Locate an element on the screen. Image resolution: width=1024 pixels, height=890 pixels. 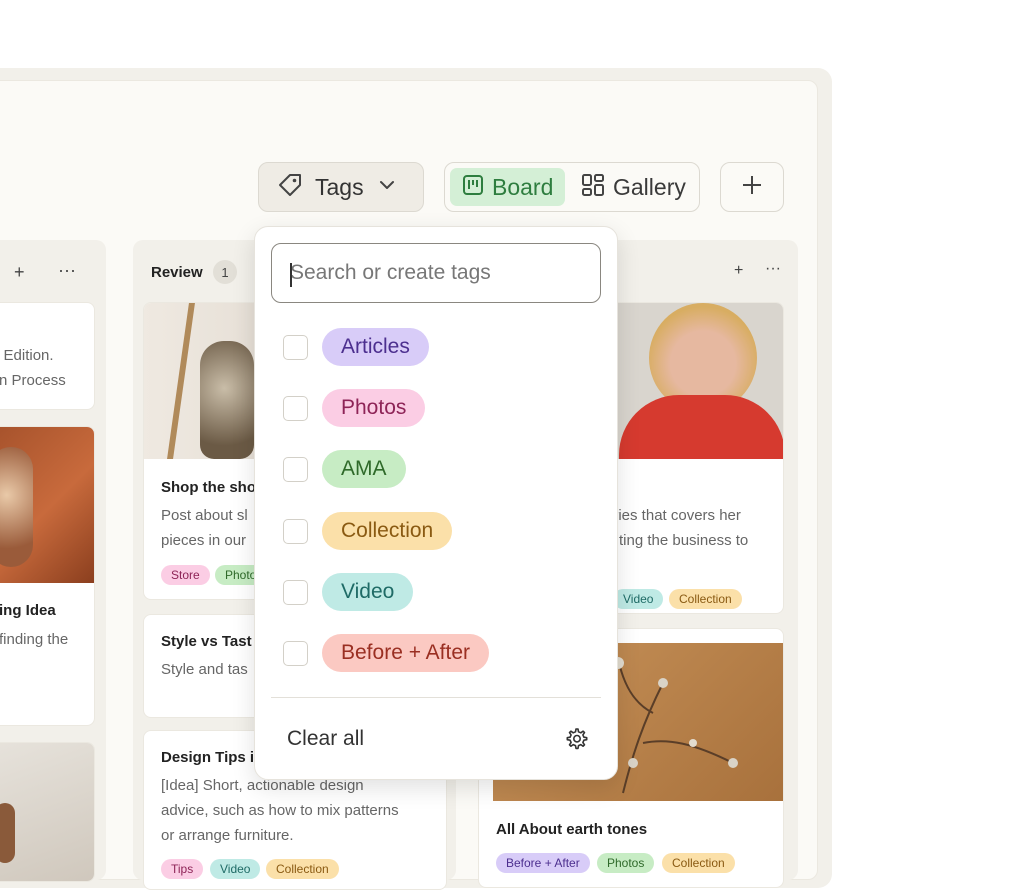
tag-option-collection: Collection is located at coordinates (368, 531).